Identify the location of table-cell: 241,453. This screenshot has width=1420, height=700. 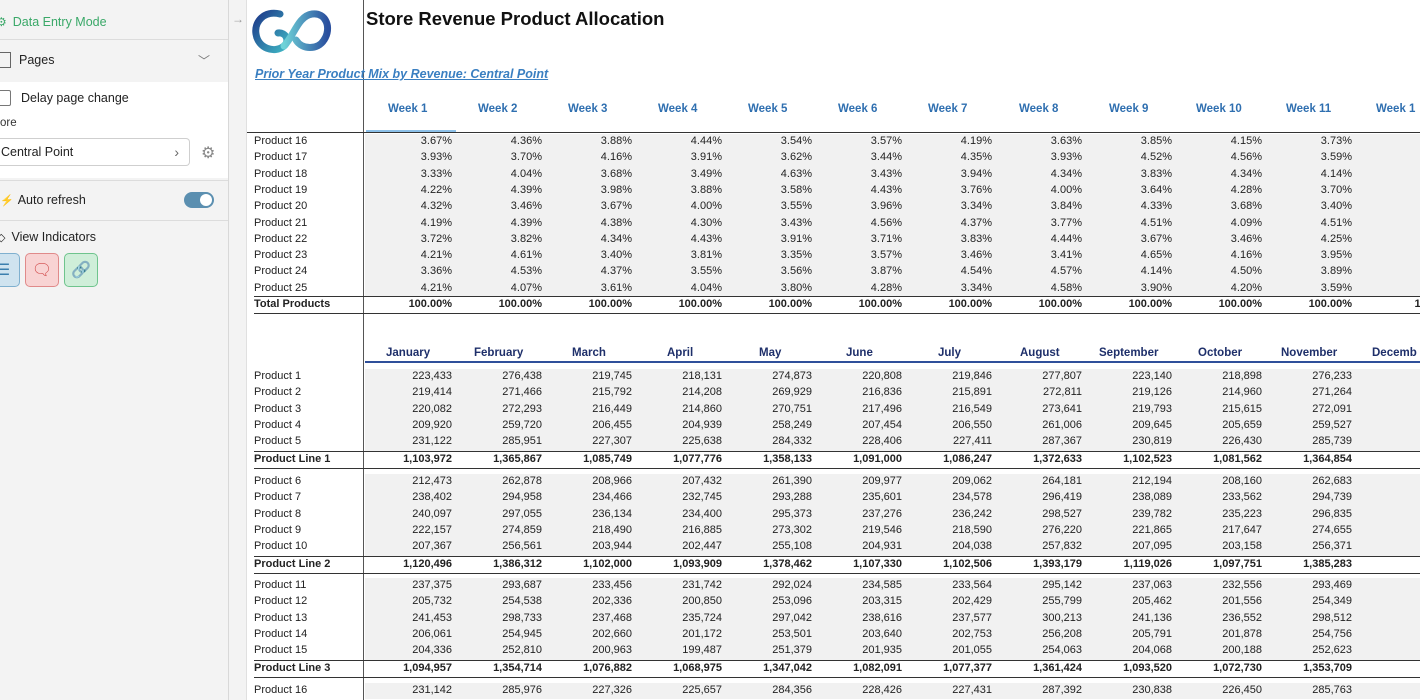
(409, 618).